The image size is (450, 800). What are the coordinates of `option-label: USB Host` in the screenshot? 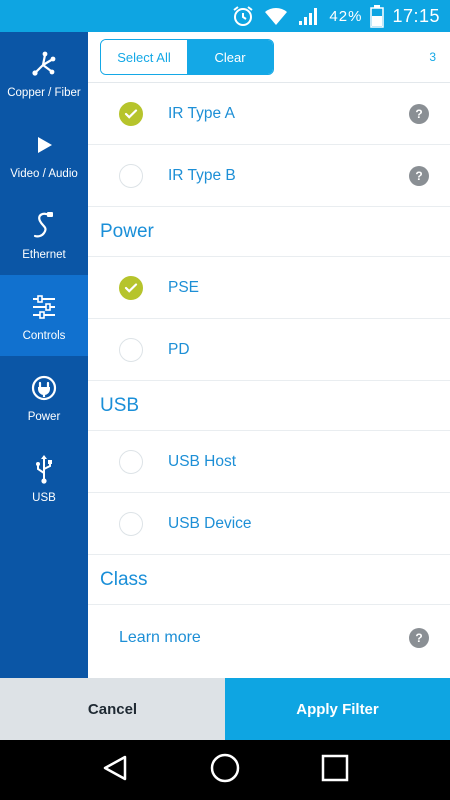 It's located at (202, 461).